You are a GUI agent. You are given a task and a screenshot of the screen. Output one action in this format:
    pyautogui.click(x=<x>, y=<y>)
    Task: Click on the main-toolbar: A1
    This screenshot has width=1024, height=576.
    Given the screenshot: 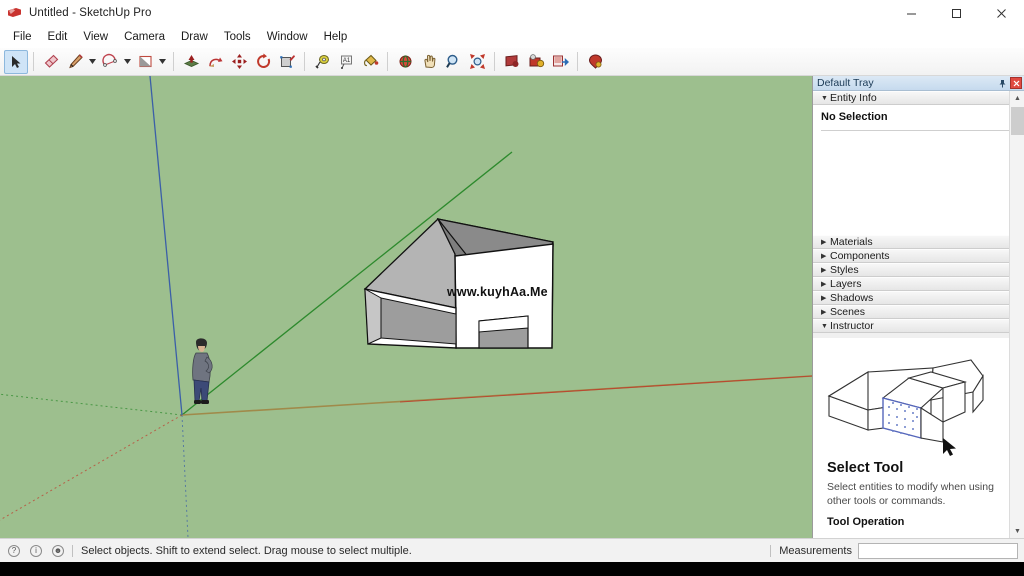 What is the action you would take?
    pyautogui.click(x=512, y=62)
    